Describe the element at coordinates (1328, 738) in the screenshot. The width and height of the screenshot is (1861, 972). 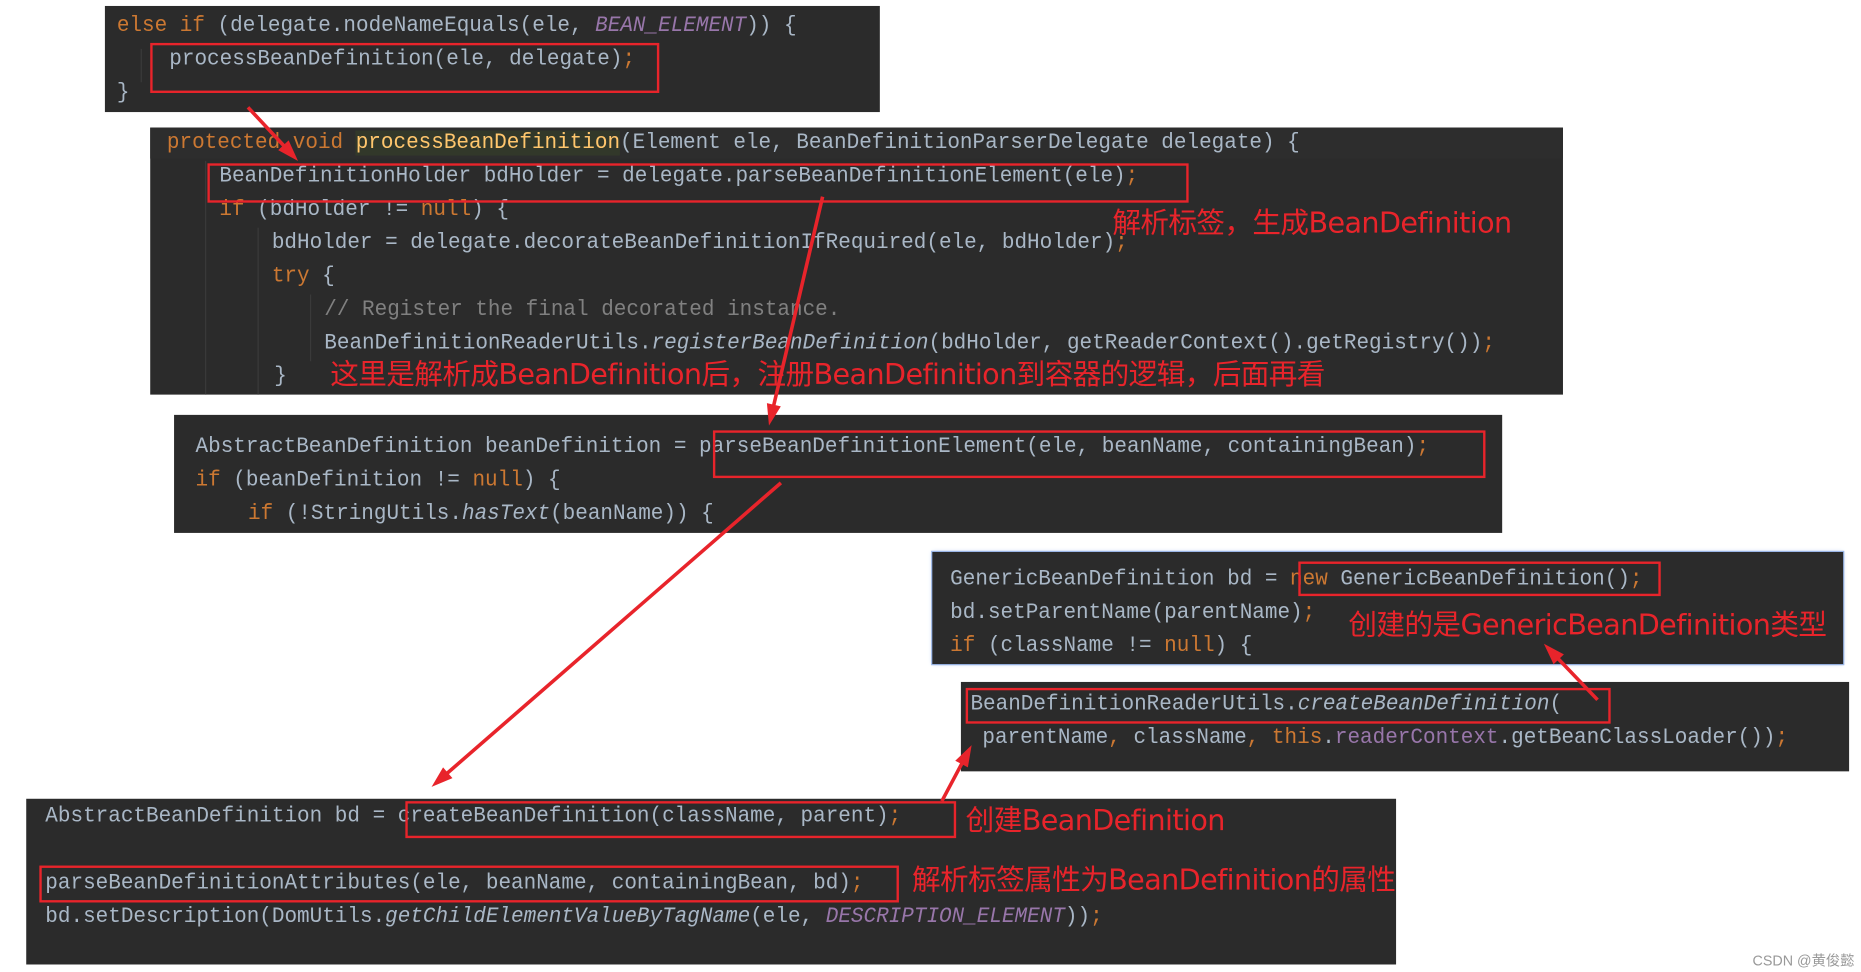
I see `code-token: .` at that location.